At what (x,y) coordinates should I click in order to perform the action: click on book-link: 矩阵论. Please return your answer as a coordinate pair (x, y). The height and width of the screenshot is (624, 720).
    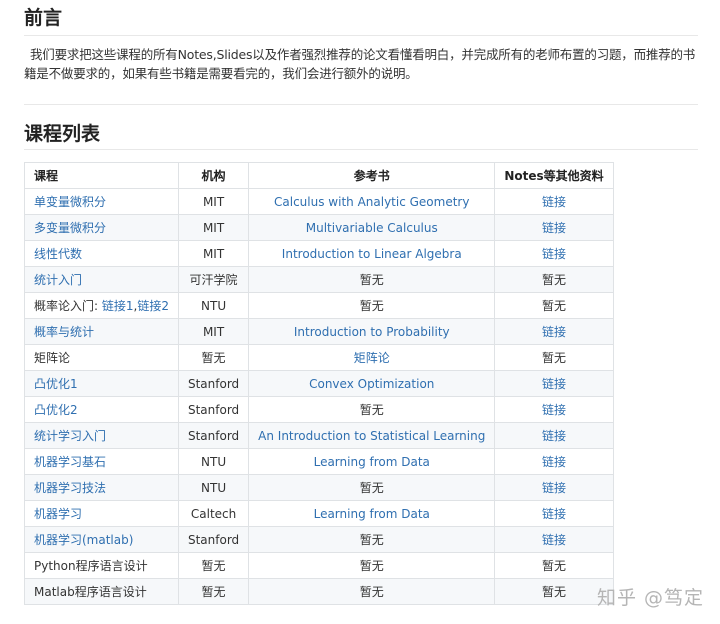
    Looking at the image, I should click on (372, 358).